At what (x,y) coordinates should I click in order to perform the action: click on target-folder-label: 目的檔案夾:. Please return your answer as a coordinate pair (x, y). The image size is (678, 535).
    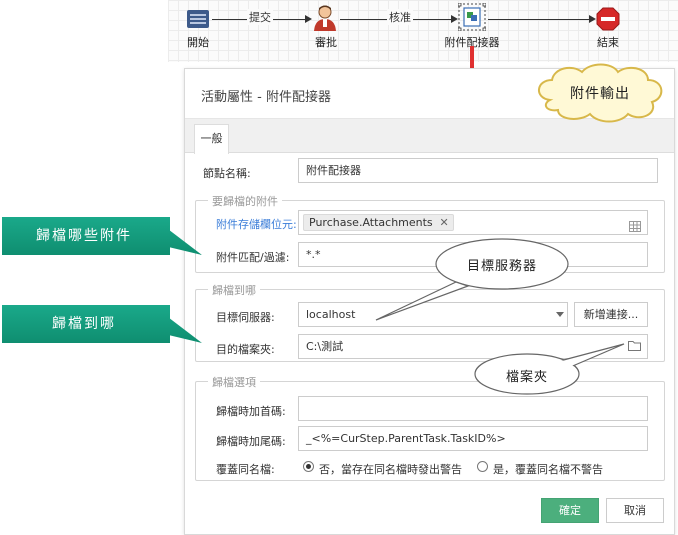
    Looking at the image, I should click on (245, 349).